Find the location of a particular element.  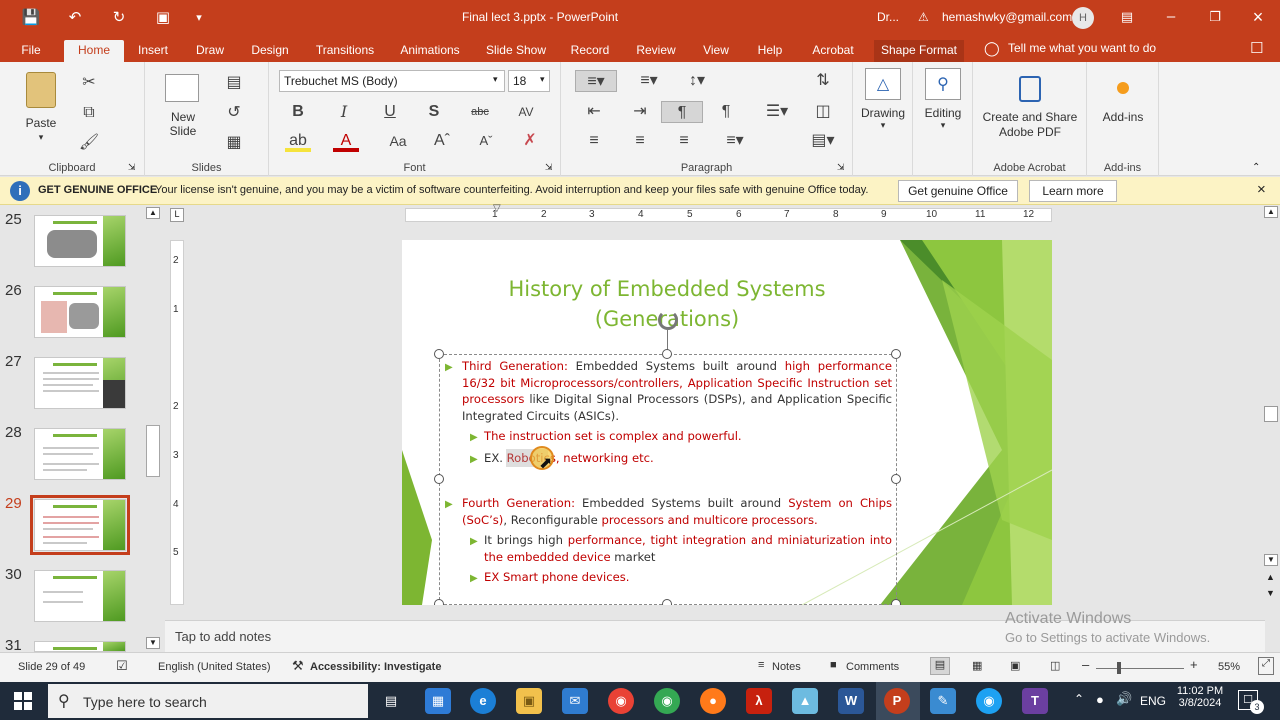

paste-icon is located at coordinates (41, 90).